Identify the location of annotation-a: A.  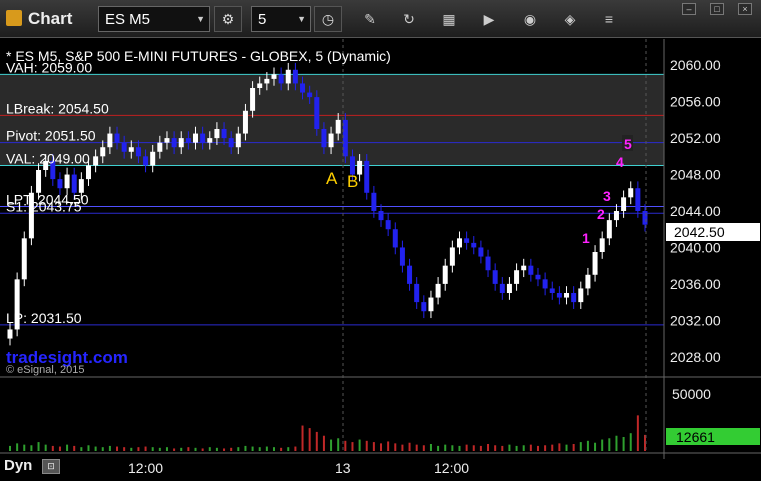
(332, 178).